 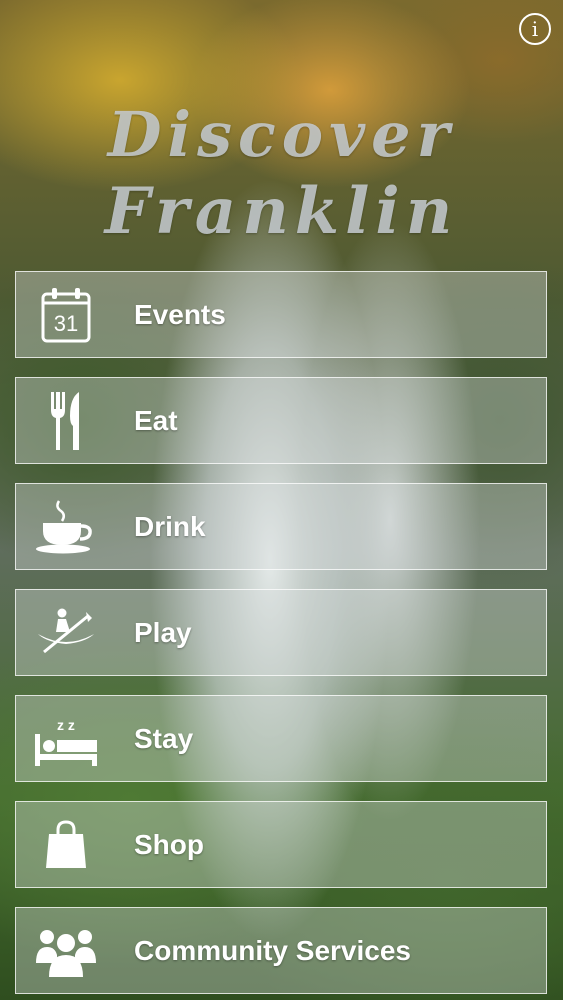 What do you see at coordinates (170, 526) in the screenshot?
I see `menu-item-label: Drink` at bounding box center [170, 526].